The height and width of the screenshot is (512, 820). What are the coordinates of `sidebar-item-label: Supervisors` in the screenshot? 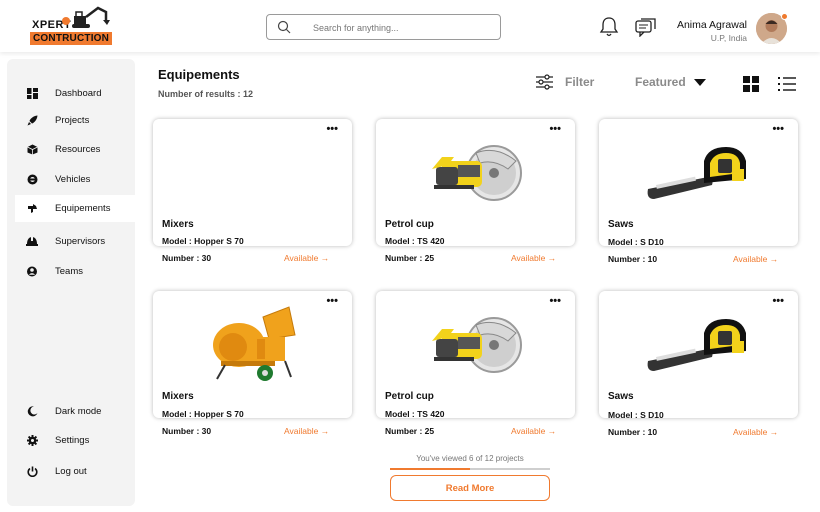 It's located at (80, 241).